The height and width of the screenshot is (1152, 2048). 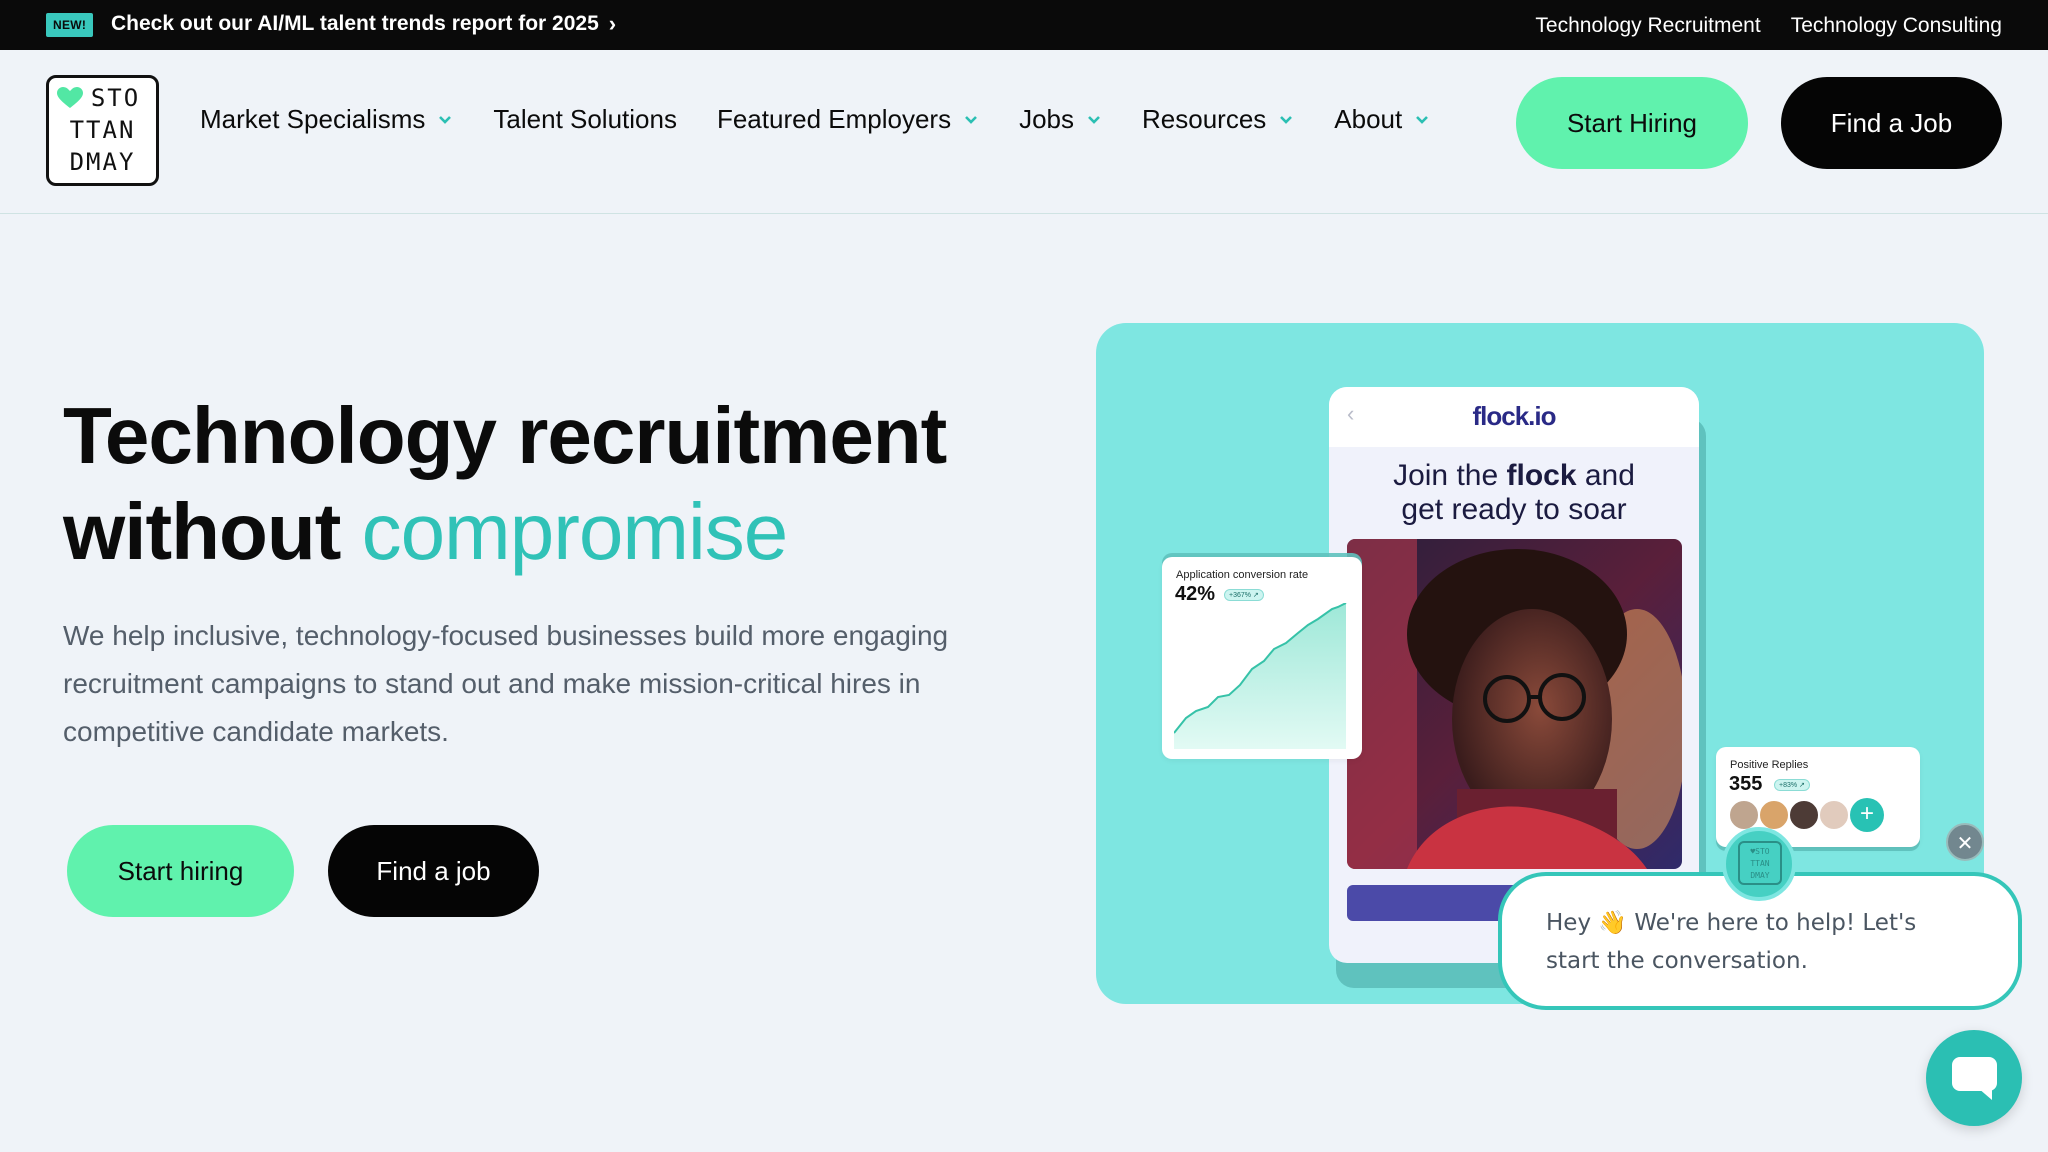 What do you see at coordinates (612, 23) in the screenshot?
I see `chevron-right-icon: ›` at bounding box center [612, 23].